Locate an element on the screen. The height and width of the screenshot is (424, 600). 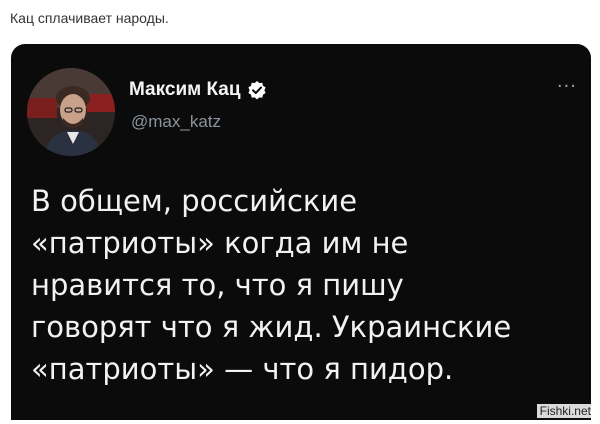
tweet-text-line: нравится то, что я пишу is located at coordinates (217, 285).